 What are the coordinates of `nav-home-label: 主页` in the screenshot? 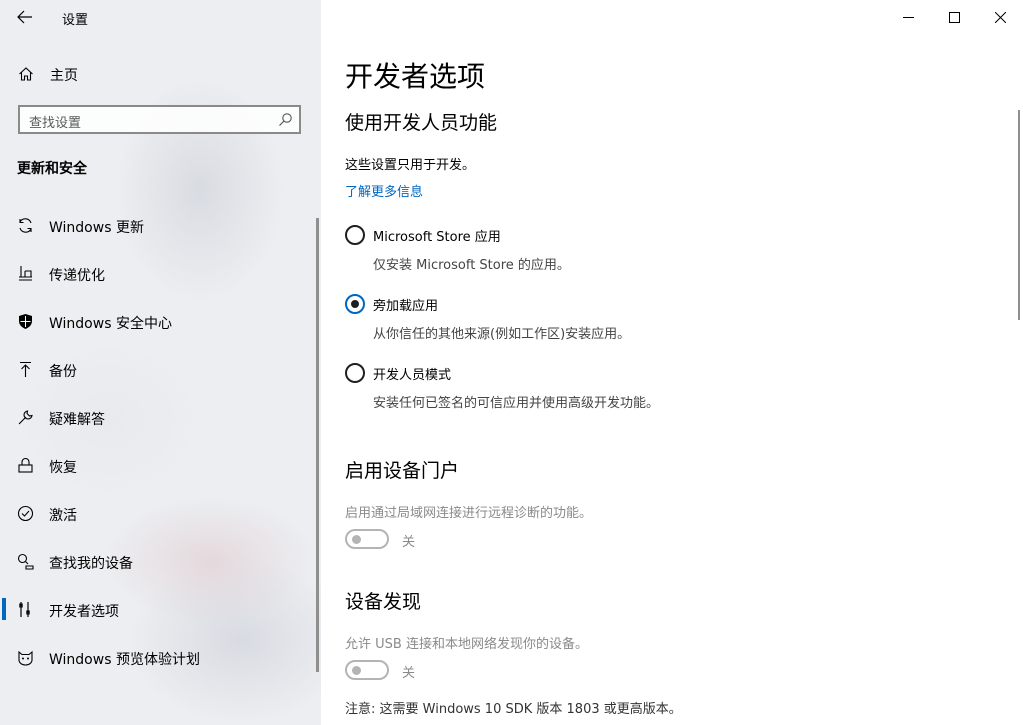 It's located at (64, 76).